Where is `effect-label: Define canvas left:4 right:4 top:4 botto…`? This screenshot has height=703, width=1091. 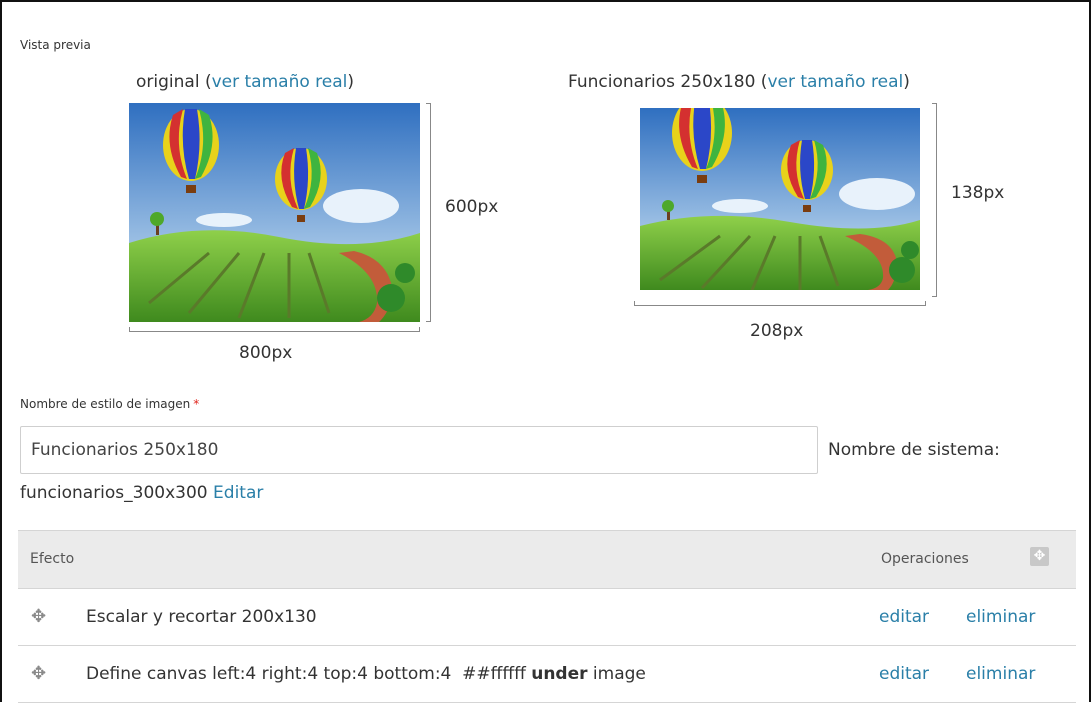 effect-label: Define canvas left:4 right:4 top:4 botto… is located at coordinates (366, 674).